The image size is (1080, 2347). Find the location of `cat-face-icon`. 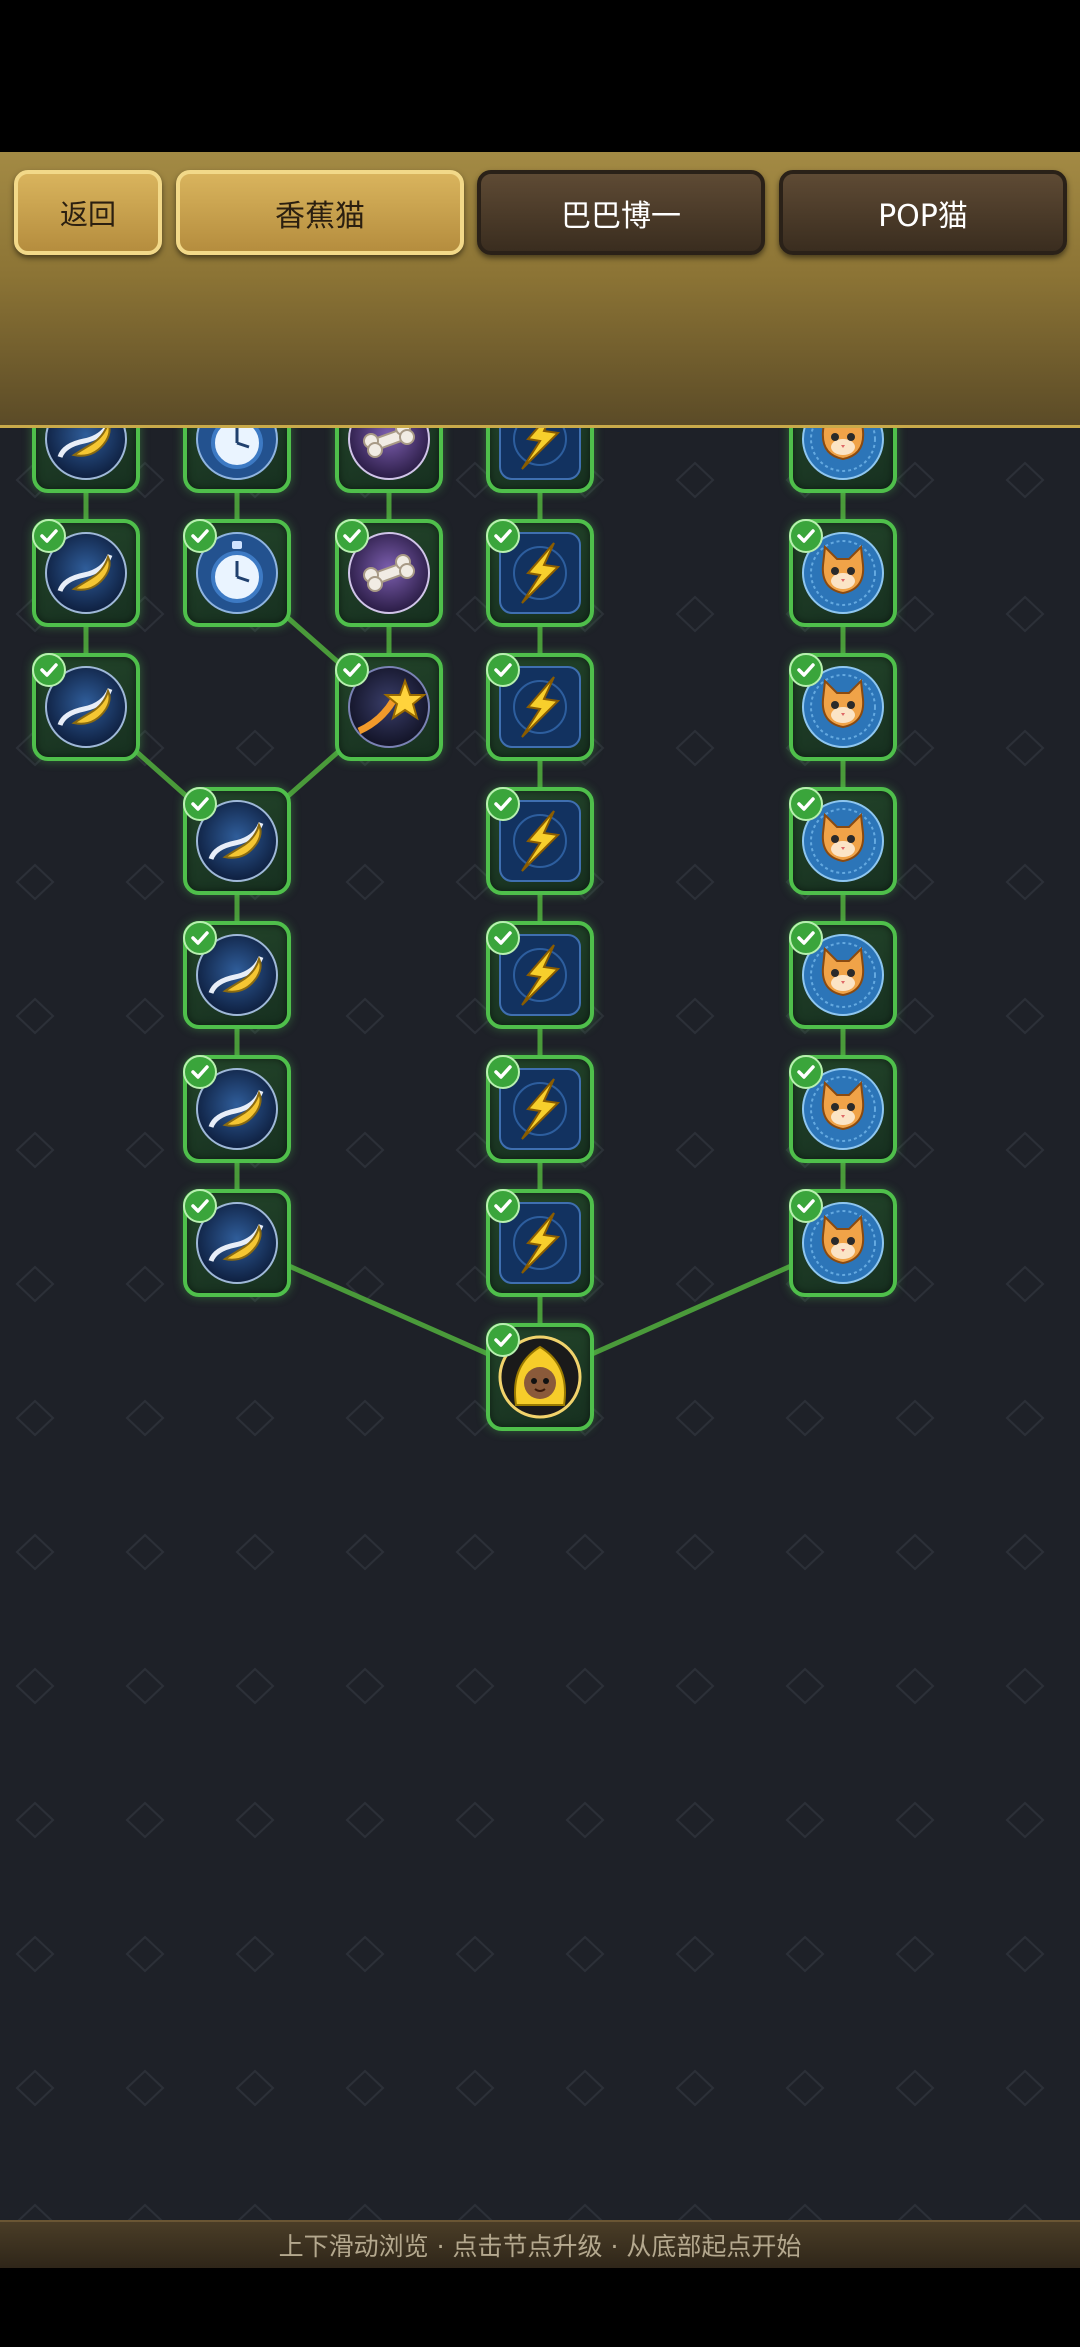

cat-face-icon is located at coordinates (843, 454).